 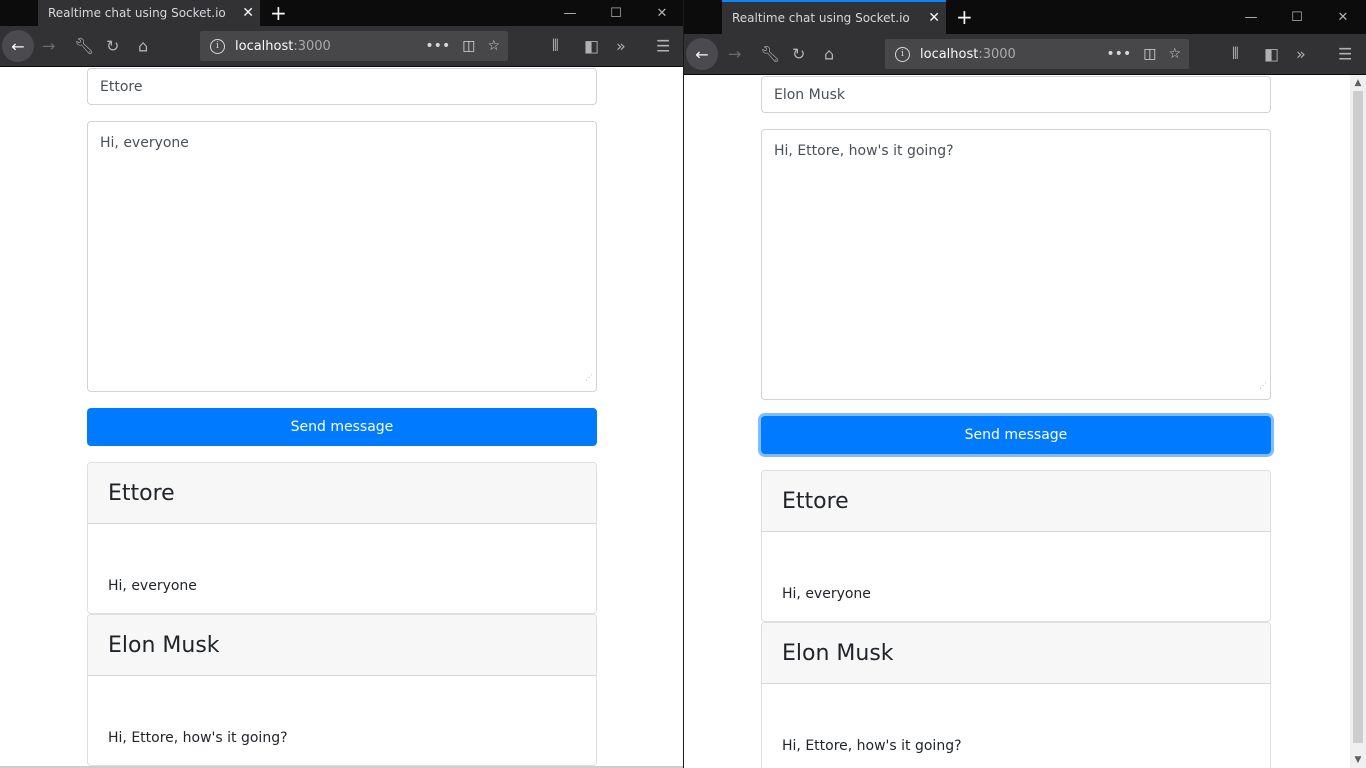 What do you see at coordinates (1358, 760) in the screenshot?
I see `scroll-down-arrow-icon: ▼` at bounding box center [1358, 760].